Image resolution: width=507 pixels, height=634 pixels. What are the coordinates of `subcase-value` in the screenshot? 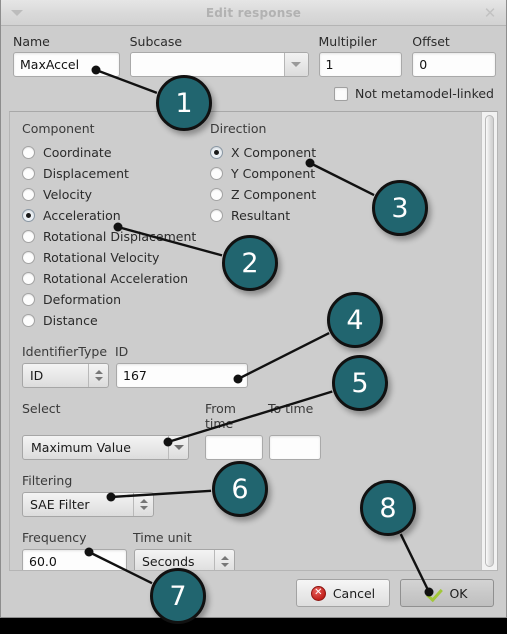 It's located at (207, 64).